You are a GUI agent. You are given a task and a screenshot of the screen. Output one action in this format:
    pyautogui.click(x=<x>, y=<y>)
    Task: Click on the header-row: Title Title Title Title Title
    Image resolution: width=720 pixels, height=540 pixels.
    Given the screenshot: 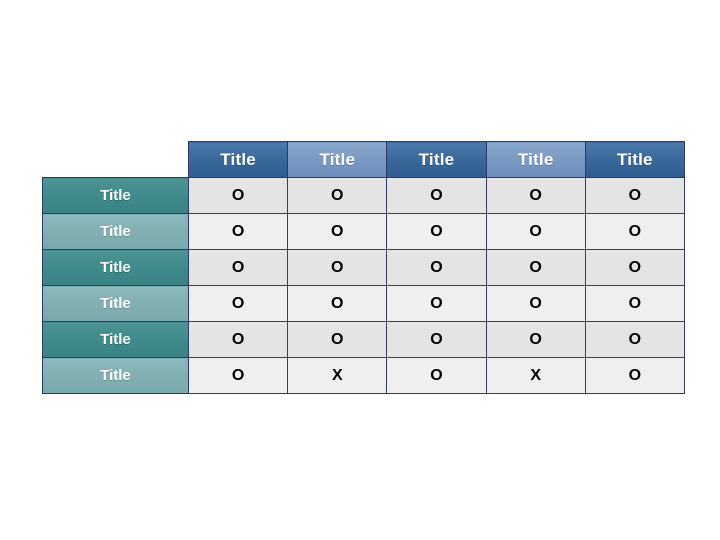 What is the action you would take?
    pyautogui.click(x=363, y=159)
    